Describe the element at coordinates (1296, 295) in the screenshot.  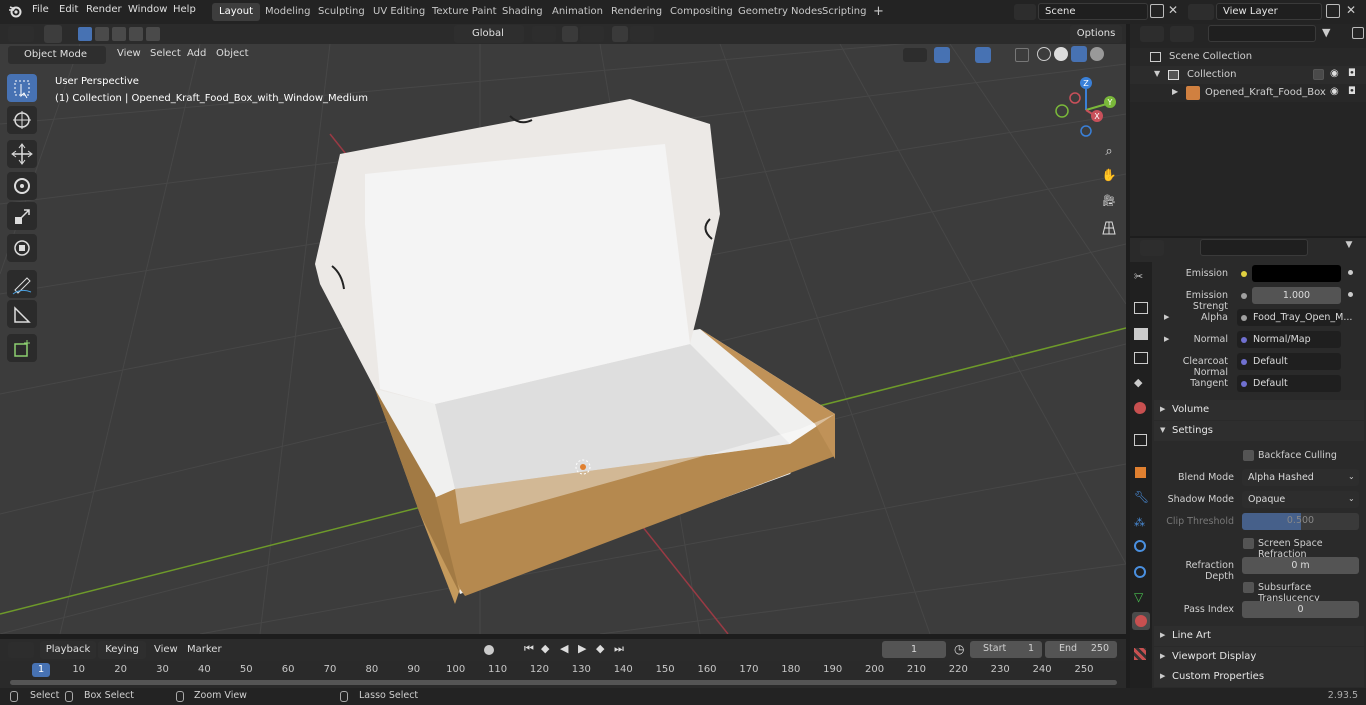
I see `emission-strength-field: 1.000` at that location.